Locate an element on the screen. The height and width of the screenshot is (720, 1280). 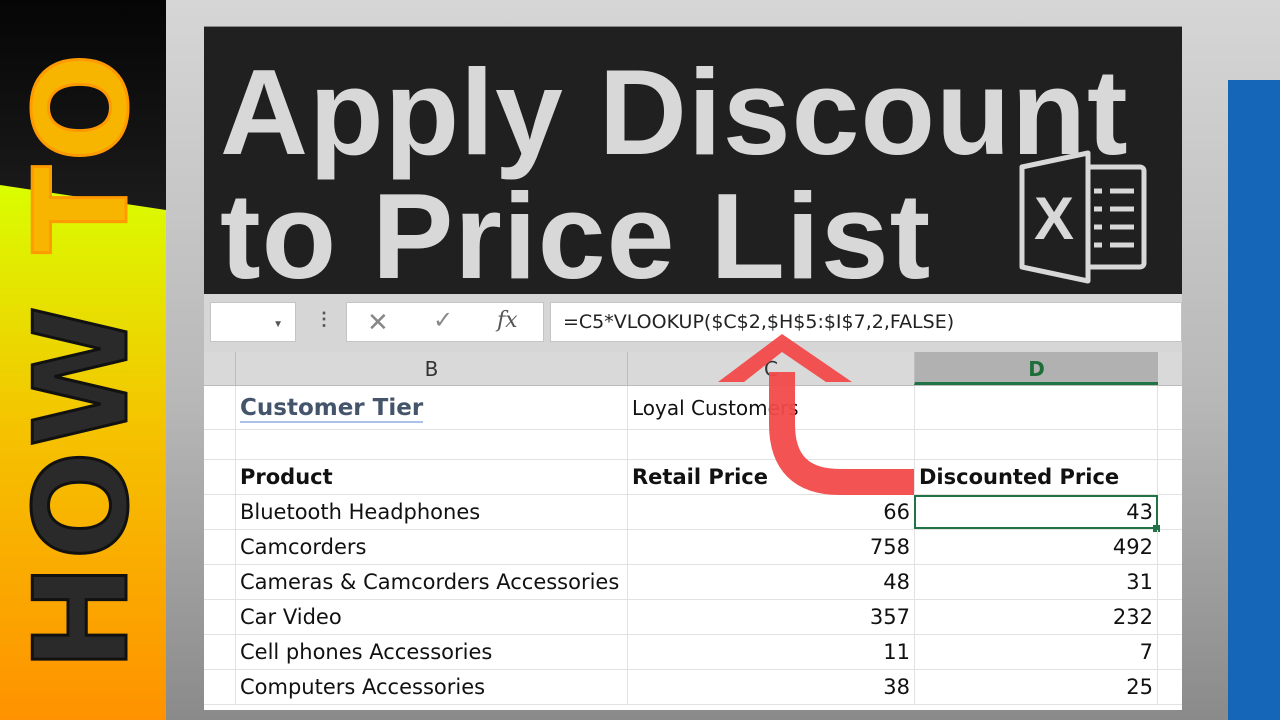
retail-price-cell: 38 is located at coordinates (770, 687).